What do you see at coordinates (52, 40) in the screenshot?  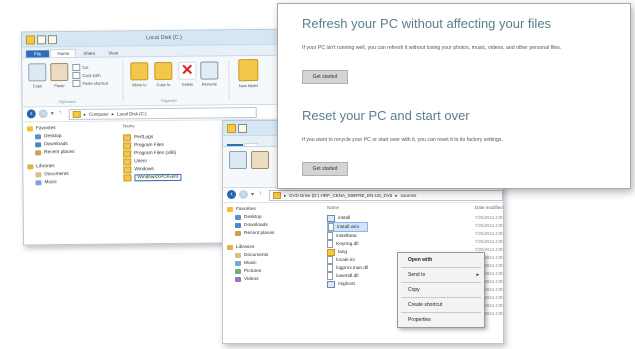 I see `new-folder-icon` at bounding box center [52, 40].